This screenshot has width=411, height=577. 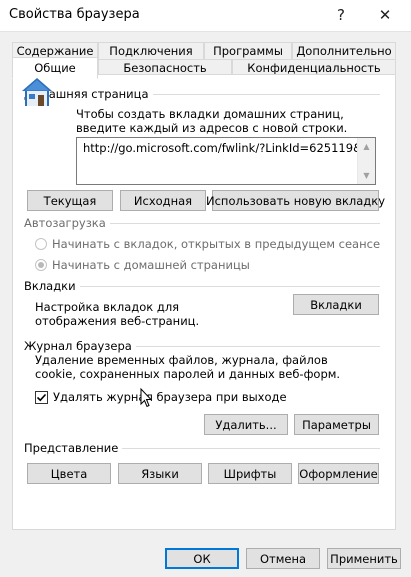 What do you see at coordinates (366, 161) in the screenshot?
I see `textarea-scrollbar: ▲ ▼` at bounding box center [366, 161].